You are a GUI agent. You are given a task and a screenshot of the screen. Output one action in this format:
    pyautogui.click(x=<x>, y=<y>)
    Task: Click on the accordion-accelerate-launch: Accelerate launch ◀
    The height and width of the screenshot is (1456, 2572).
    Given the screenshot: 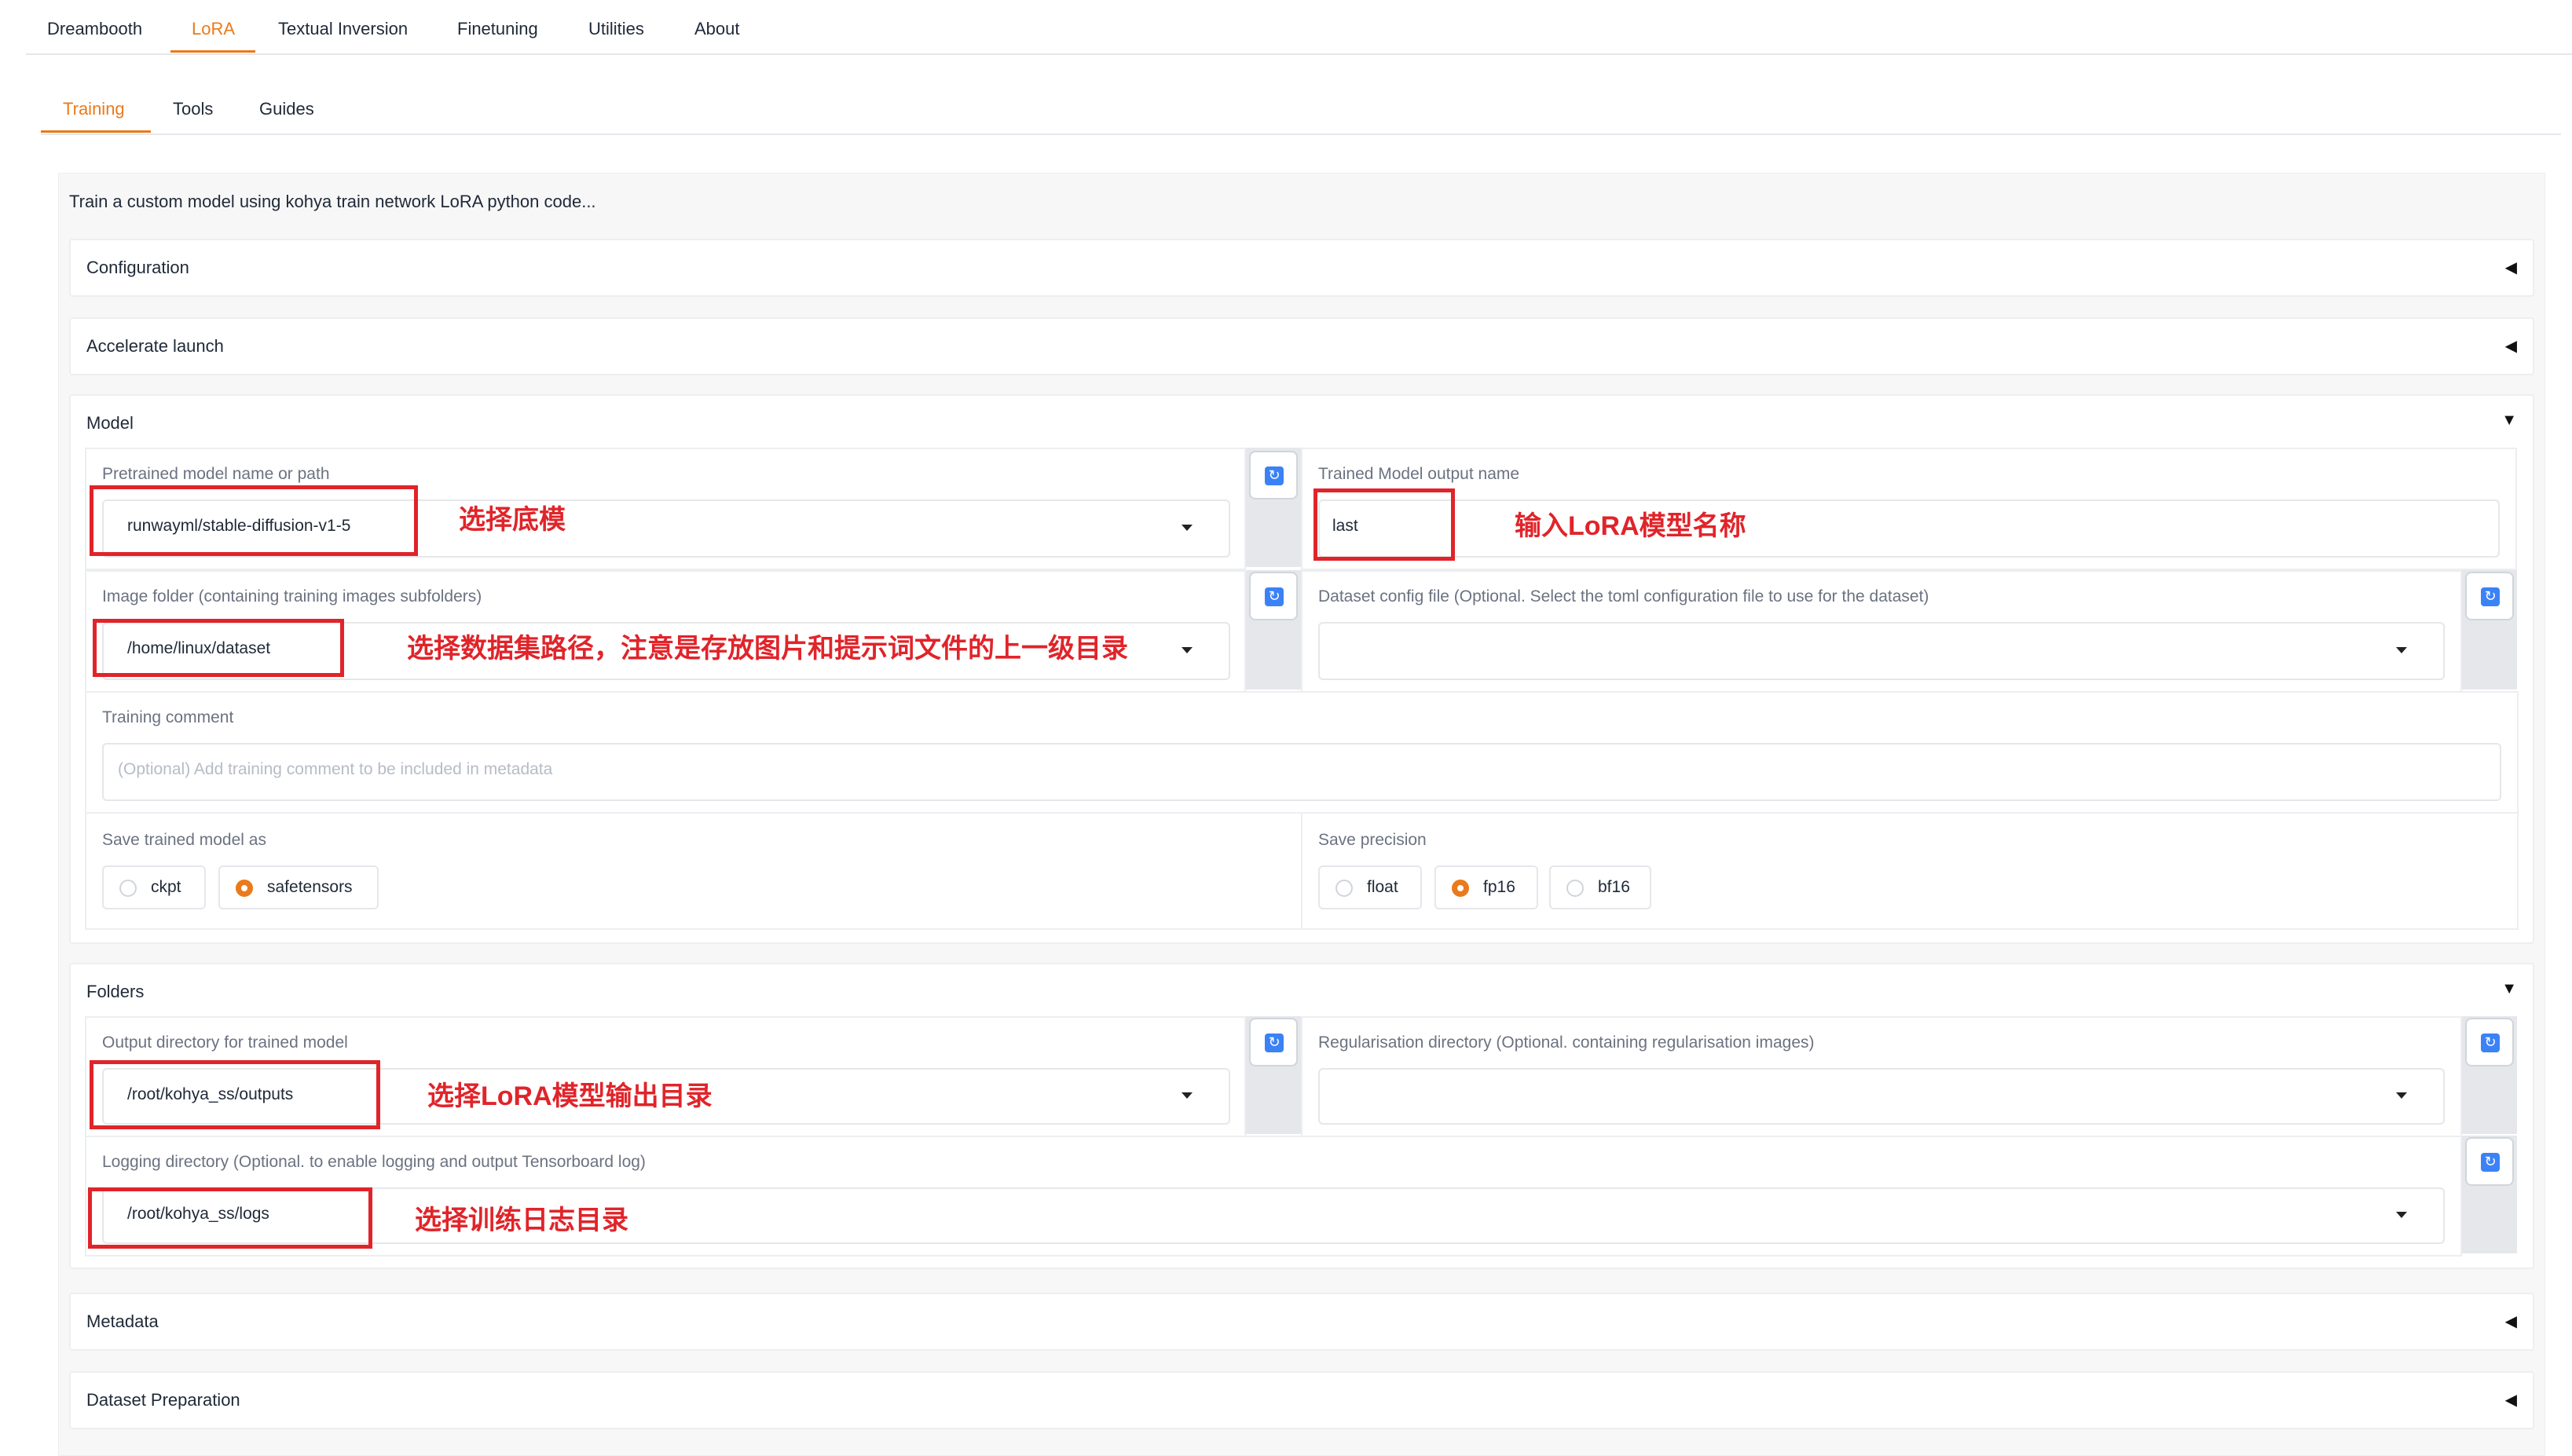 What is the action you would take?
    pyautogui.click(x=1301, y=346)
    